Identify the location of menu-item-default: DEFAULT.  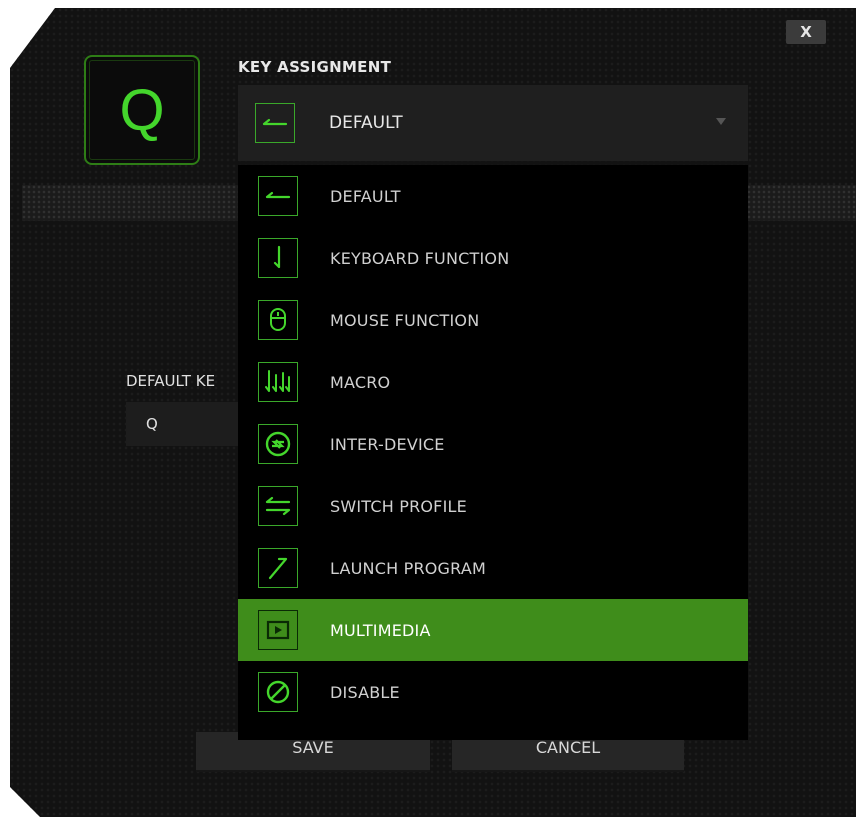
(493, 196).